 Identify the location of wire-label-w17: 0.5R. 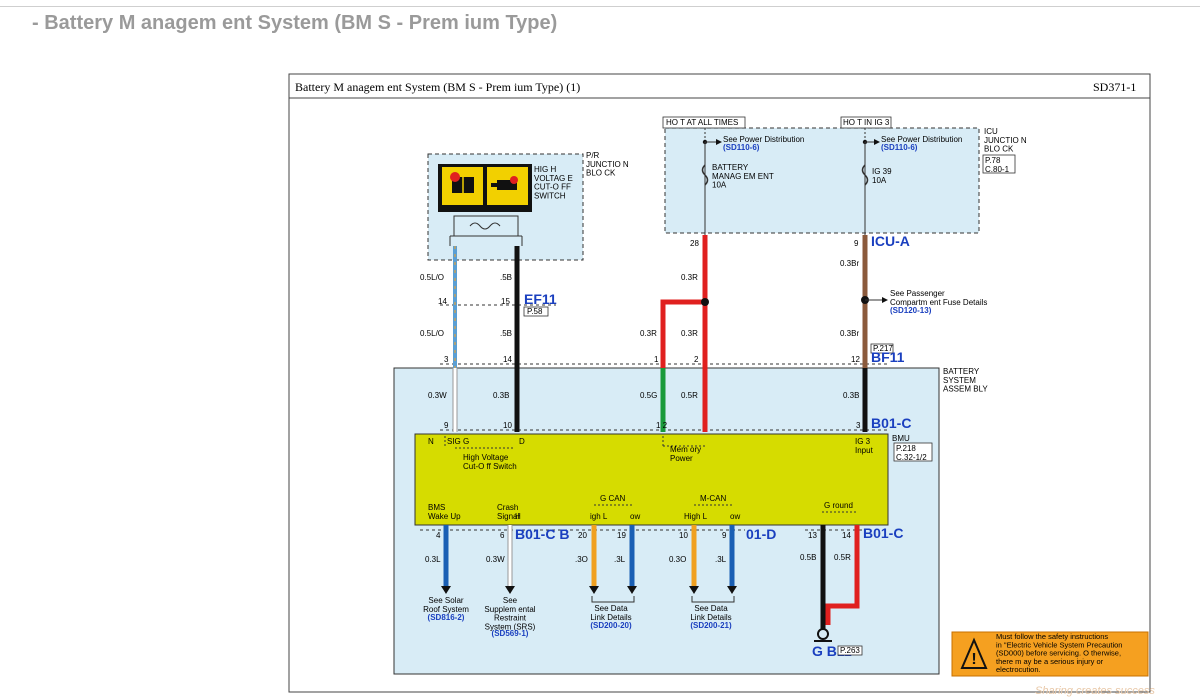
(842, 557).